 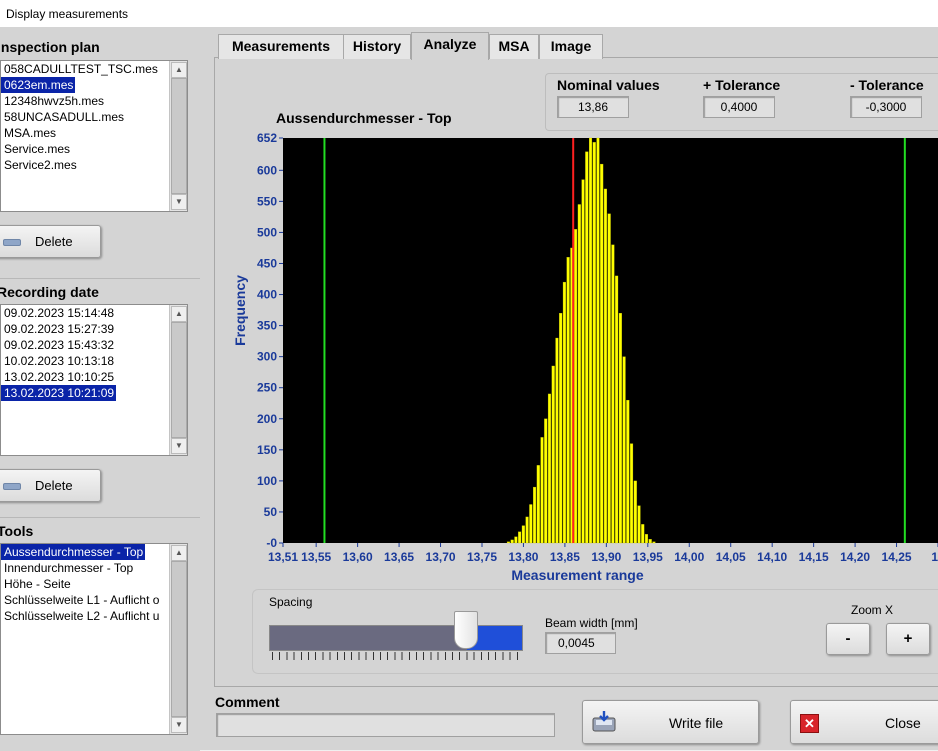 I want to click on x-tick-label: 14,10, so click(x=772, y=557).